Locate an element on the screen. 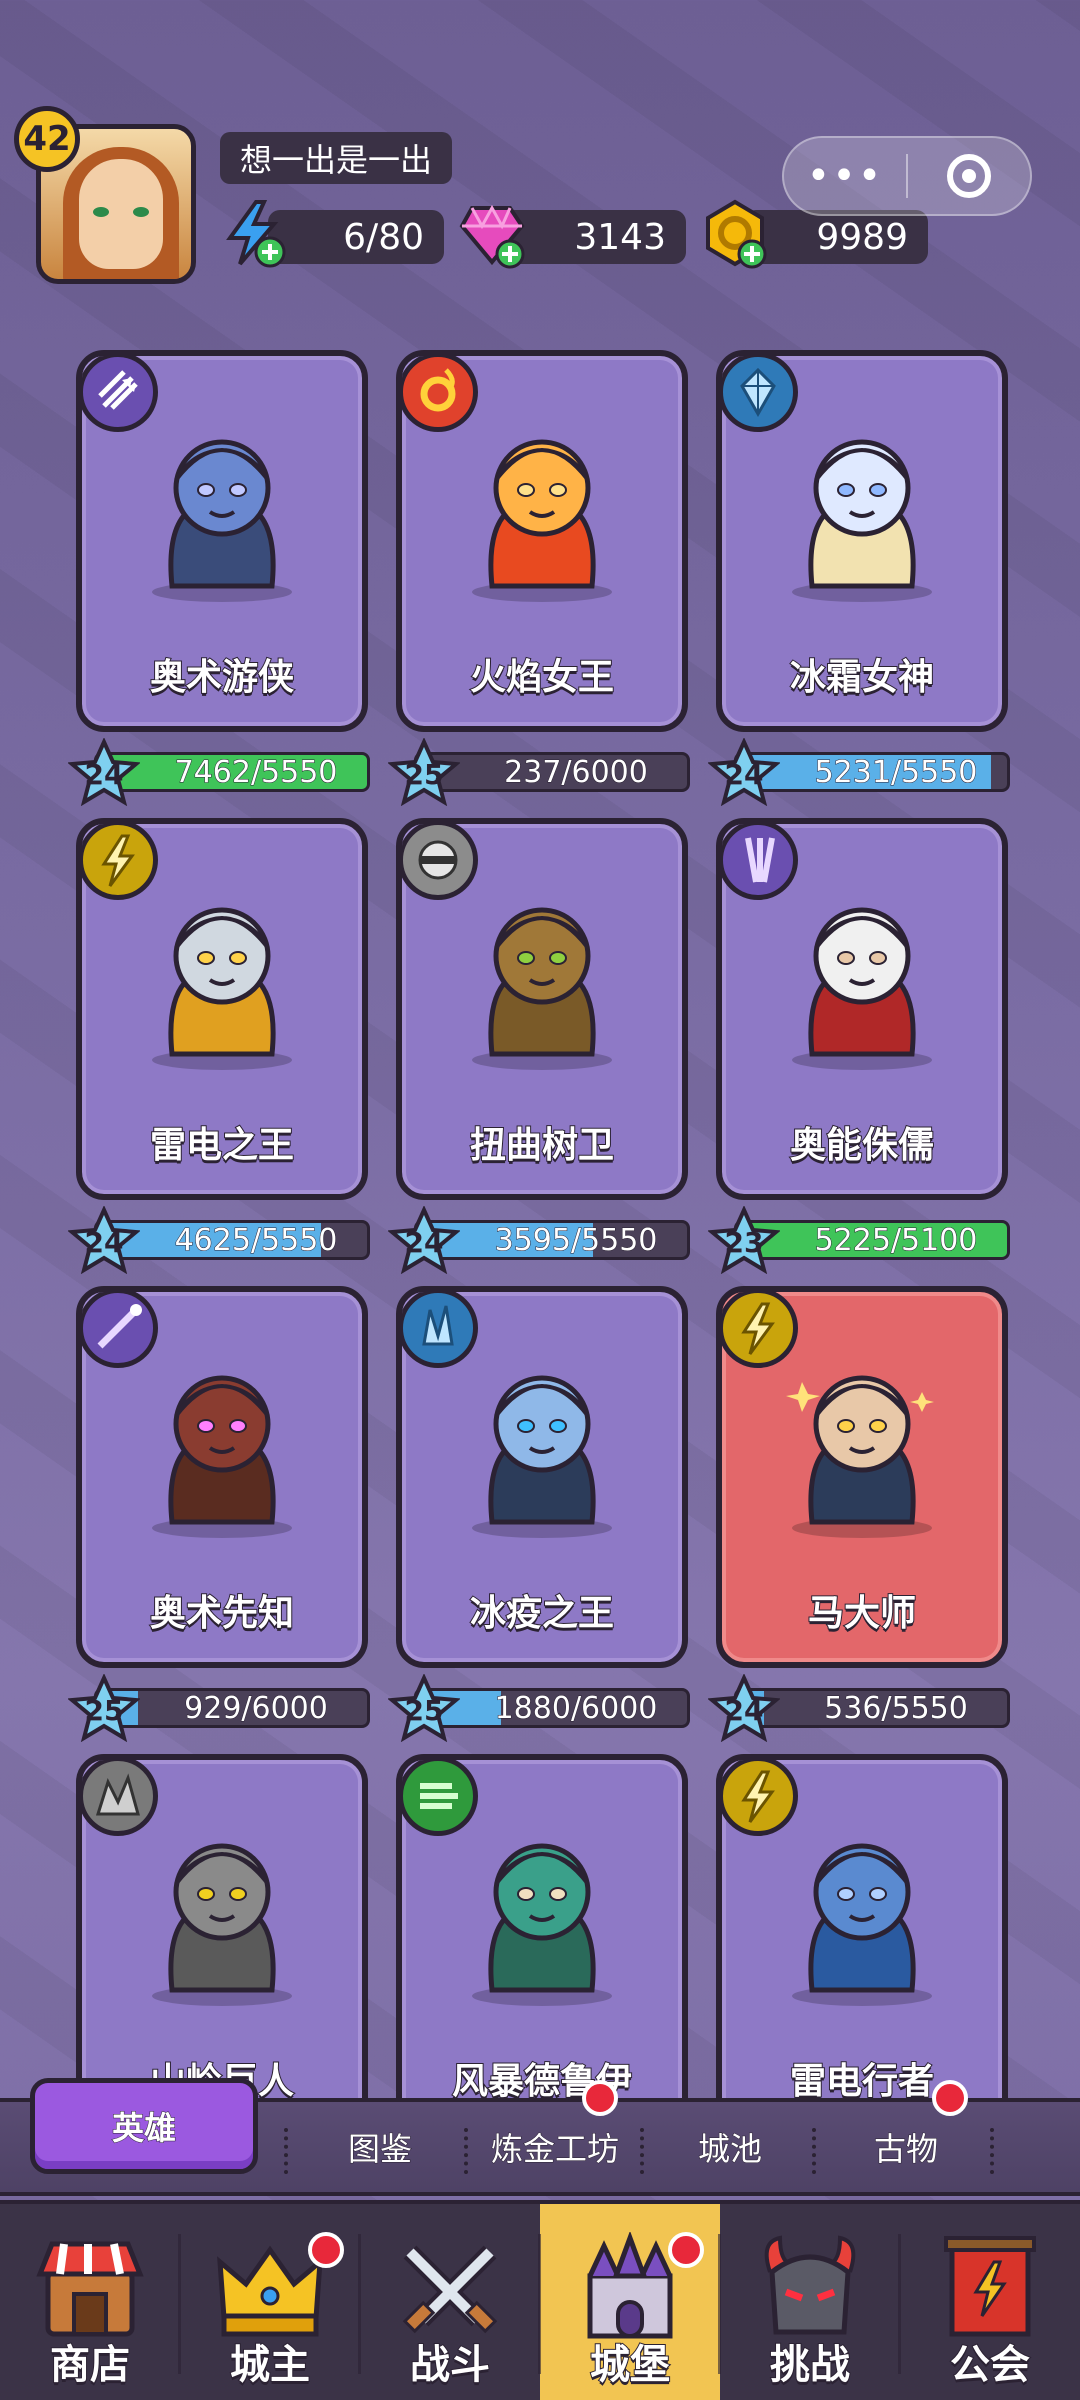 The width and height of the screenshot is (1080, 2400). energy-counter: 6/80 is located at coordinates (356, 237).